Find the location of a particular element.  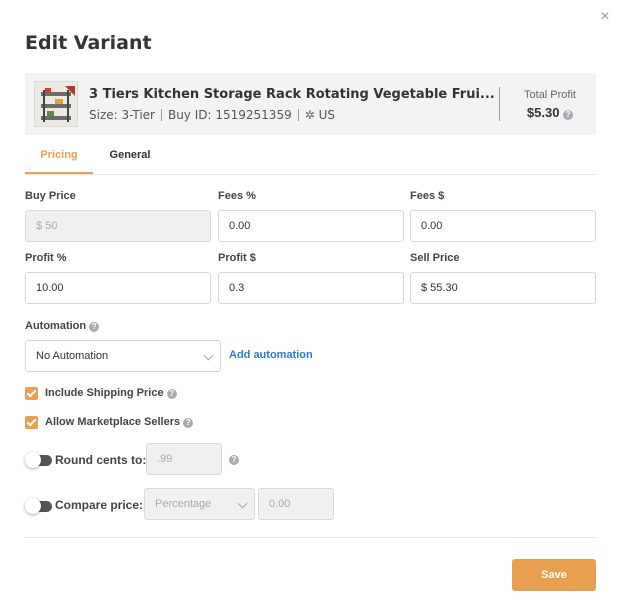

product-meta: Size: 3-Tier Buy ID: 1519251359 ✲ US is located at coordinates (212, 115).